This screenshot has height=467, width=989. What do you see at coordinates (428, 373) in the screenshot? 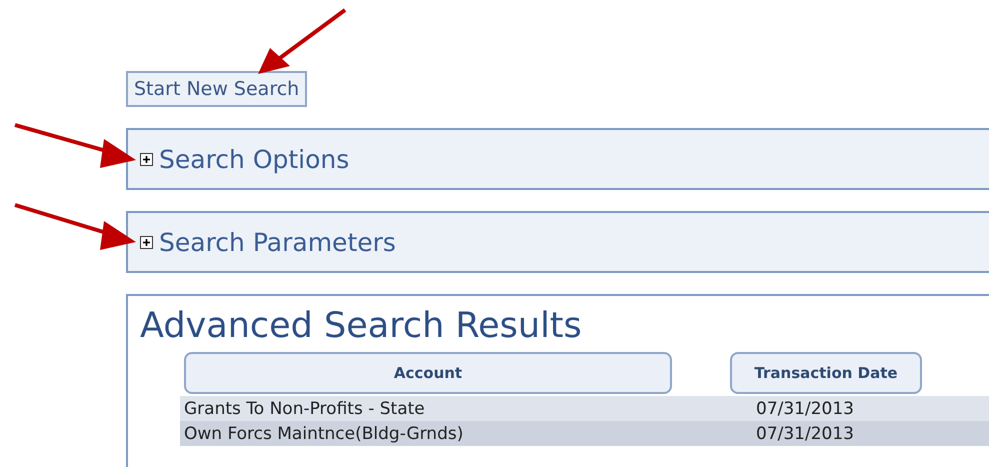
I see `column-header: Account` at bounding box center [428, 373].